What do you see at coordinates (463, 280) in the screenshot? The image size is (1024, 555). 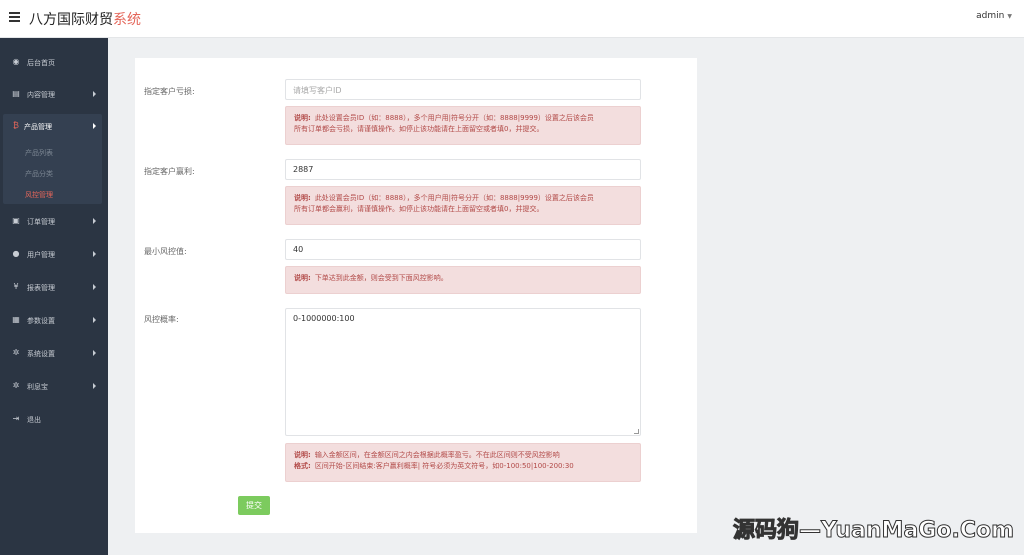 I see `min-risk-note: 说明: 下单达到此金额，则会受到下面风控影响。` at bounding box center [463, 280].